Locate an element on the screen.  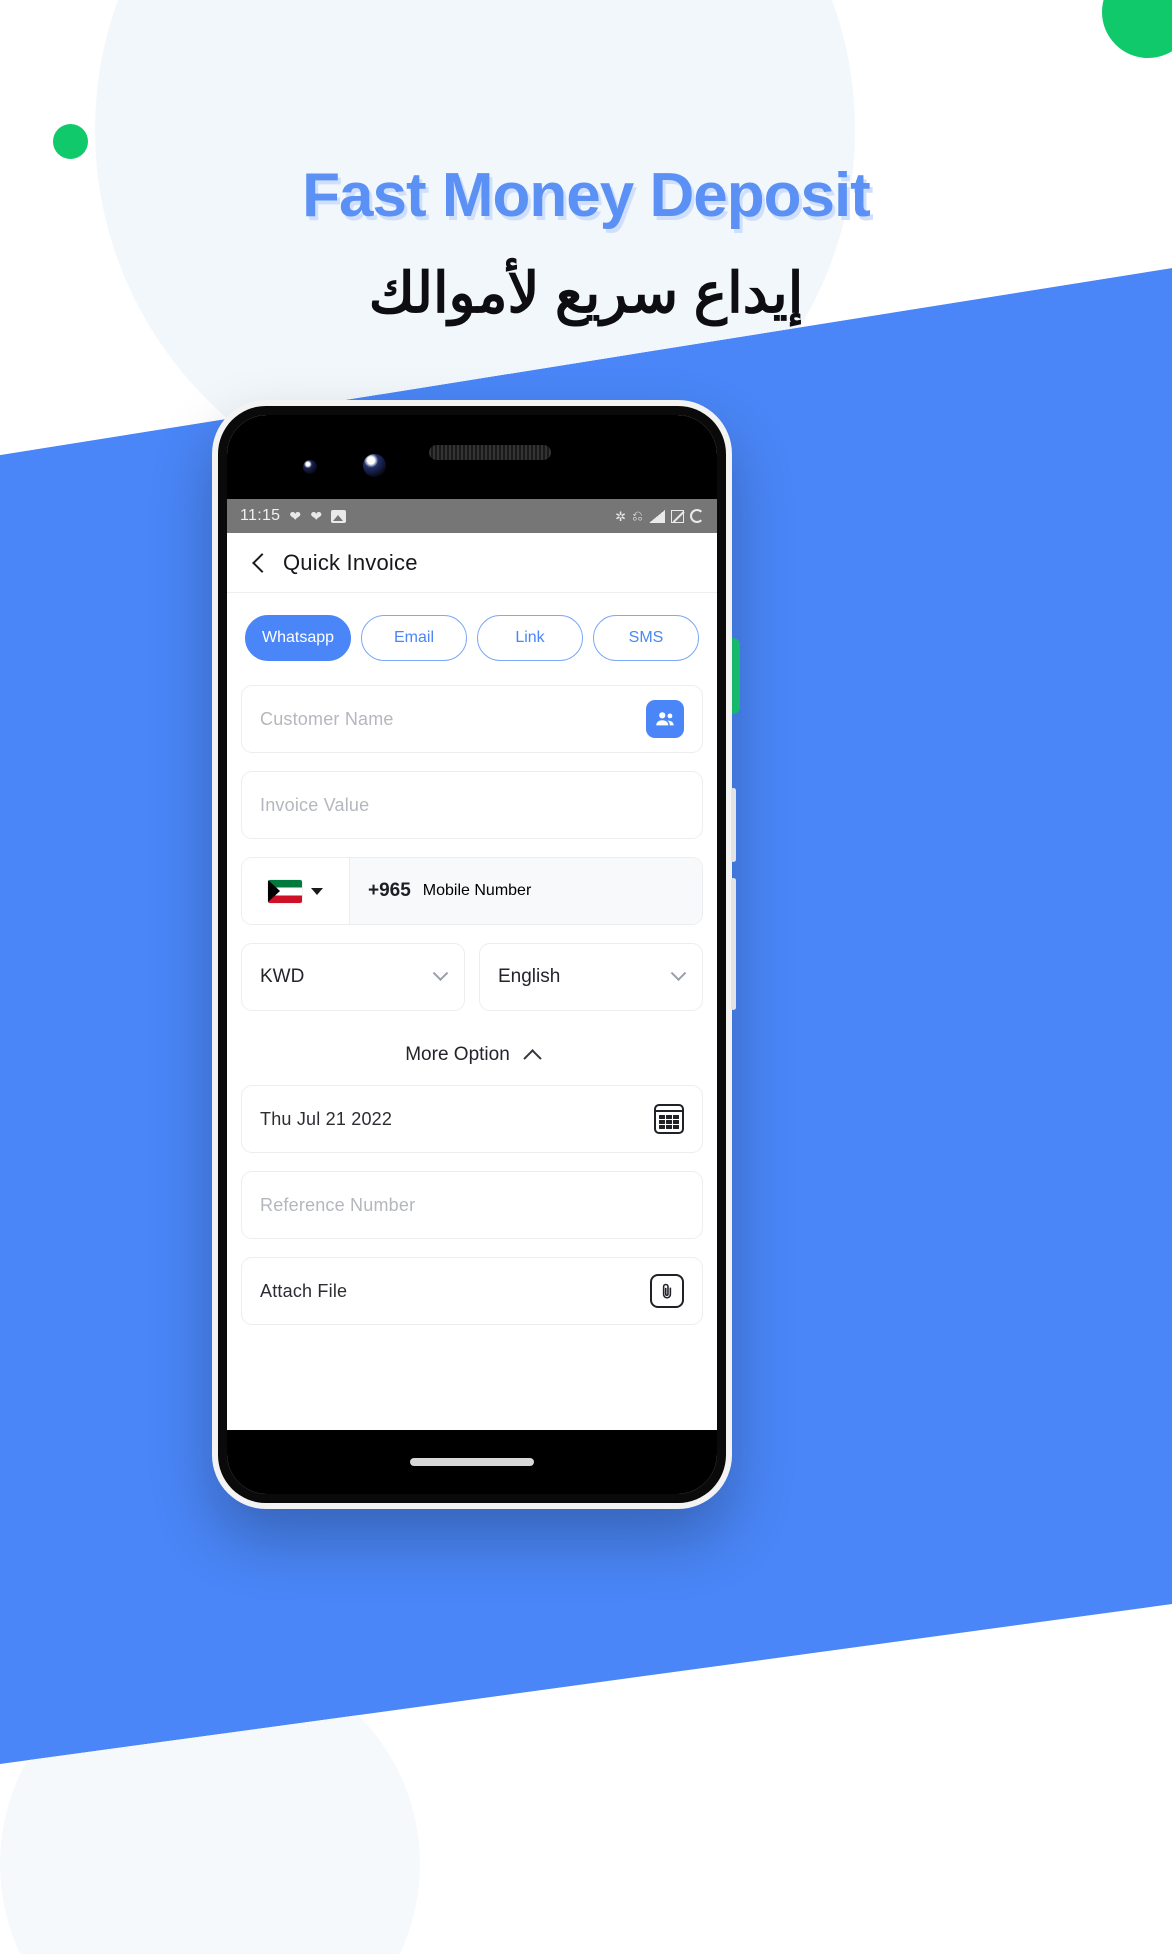
green-dot-decoration is located at coordinates (70, 141).